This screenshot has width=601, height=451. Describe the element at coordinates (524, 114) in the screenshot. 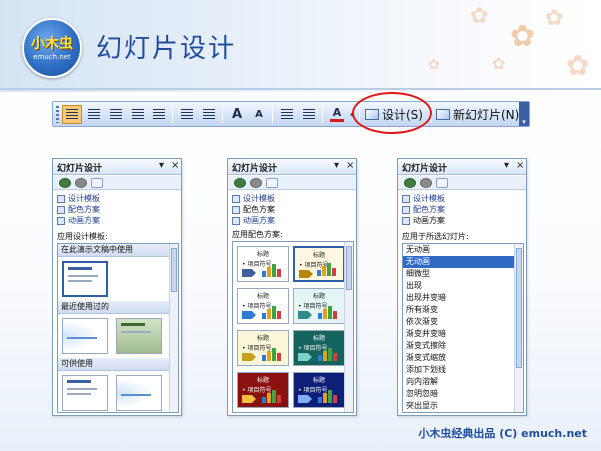

I see `toolbar-options-button: ▾` at that location.